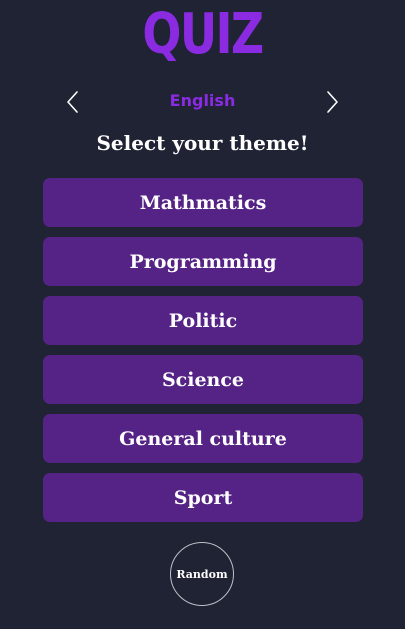  Describe the element at coordinates (202, 574) in the screenshot. I see `random-button: Random` at that location.